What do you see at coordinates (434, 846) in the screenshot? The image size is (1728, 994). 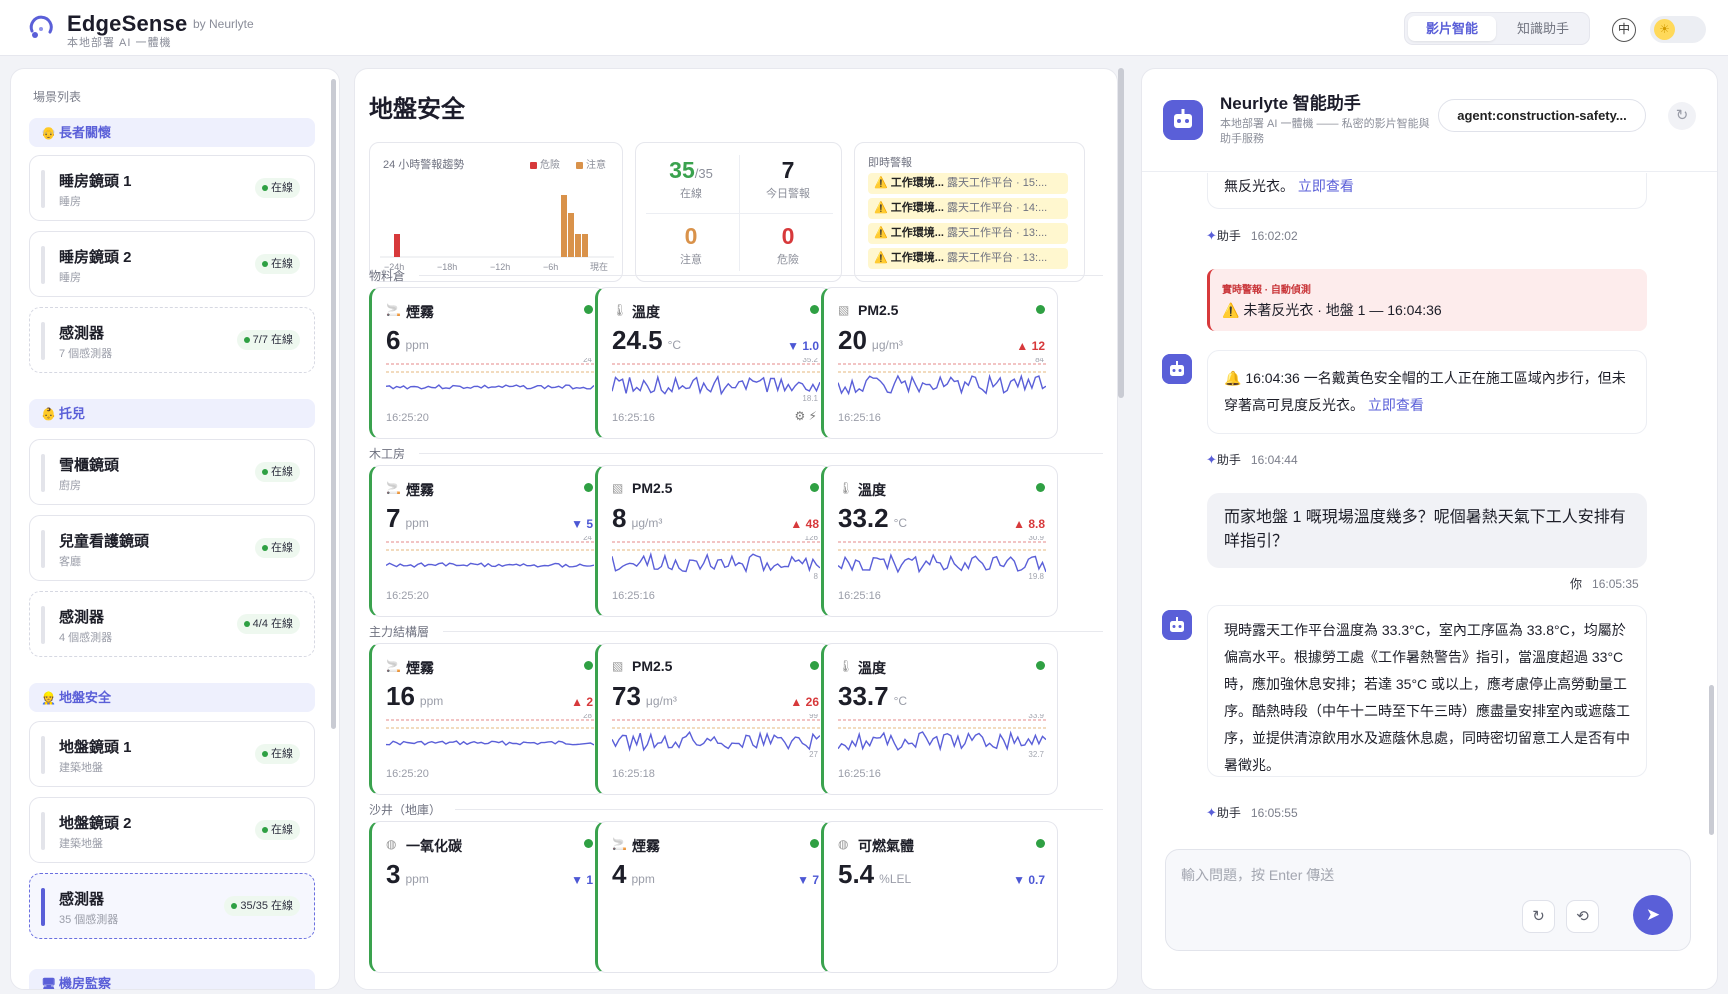 I see `sensor-name: 一氧化碳` at bounding box center [434, 846].